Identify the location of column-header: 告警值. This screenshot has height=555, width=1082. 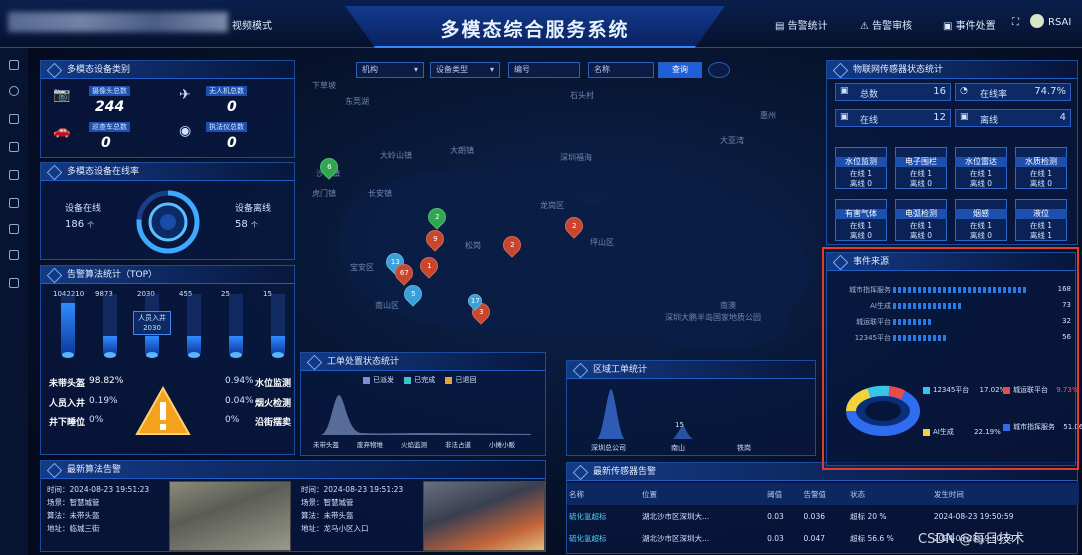
(825, 494).